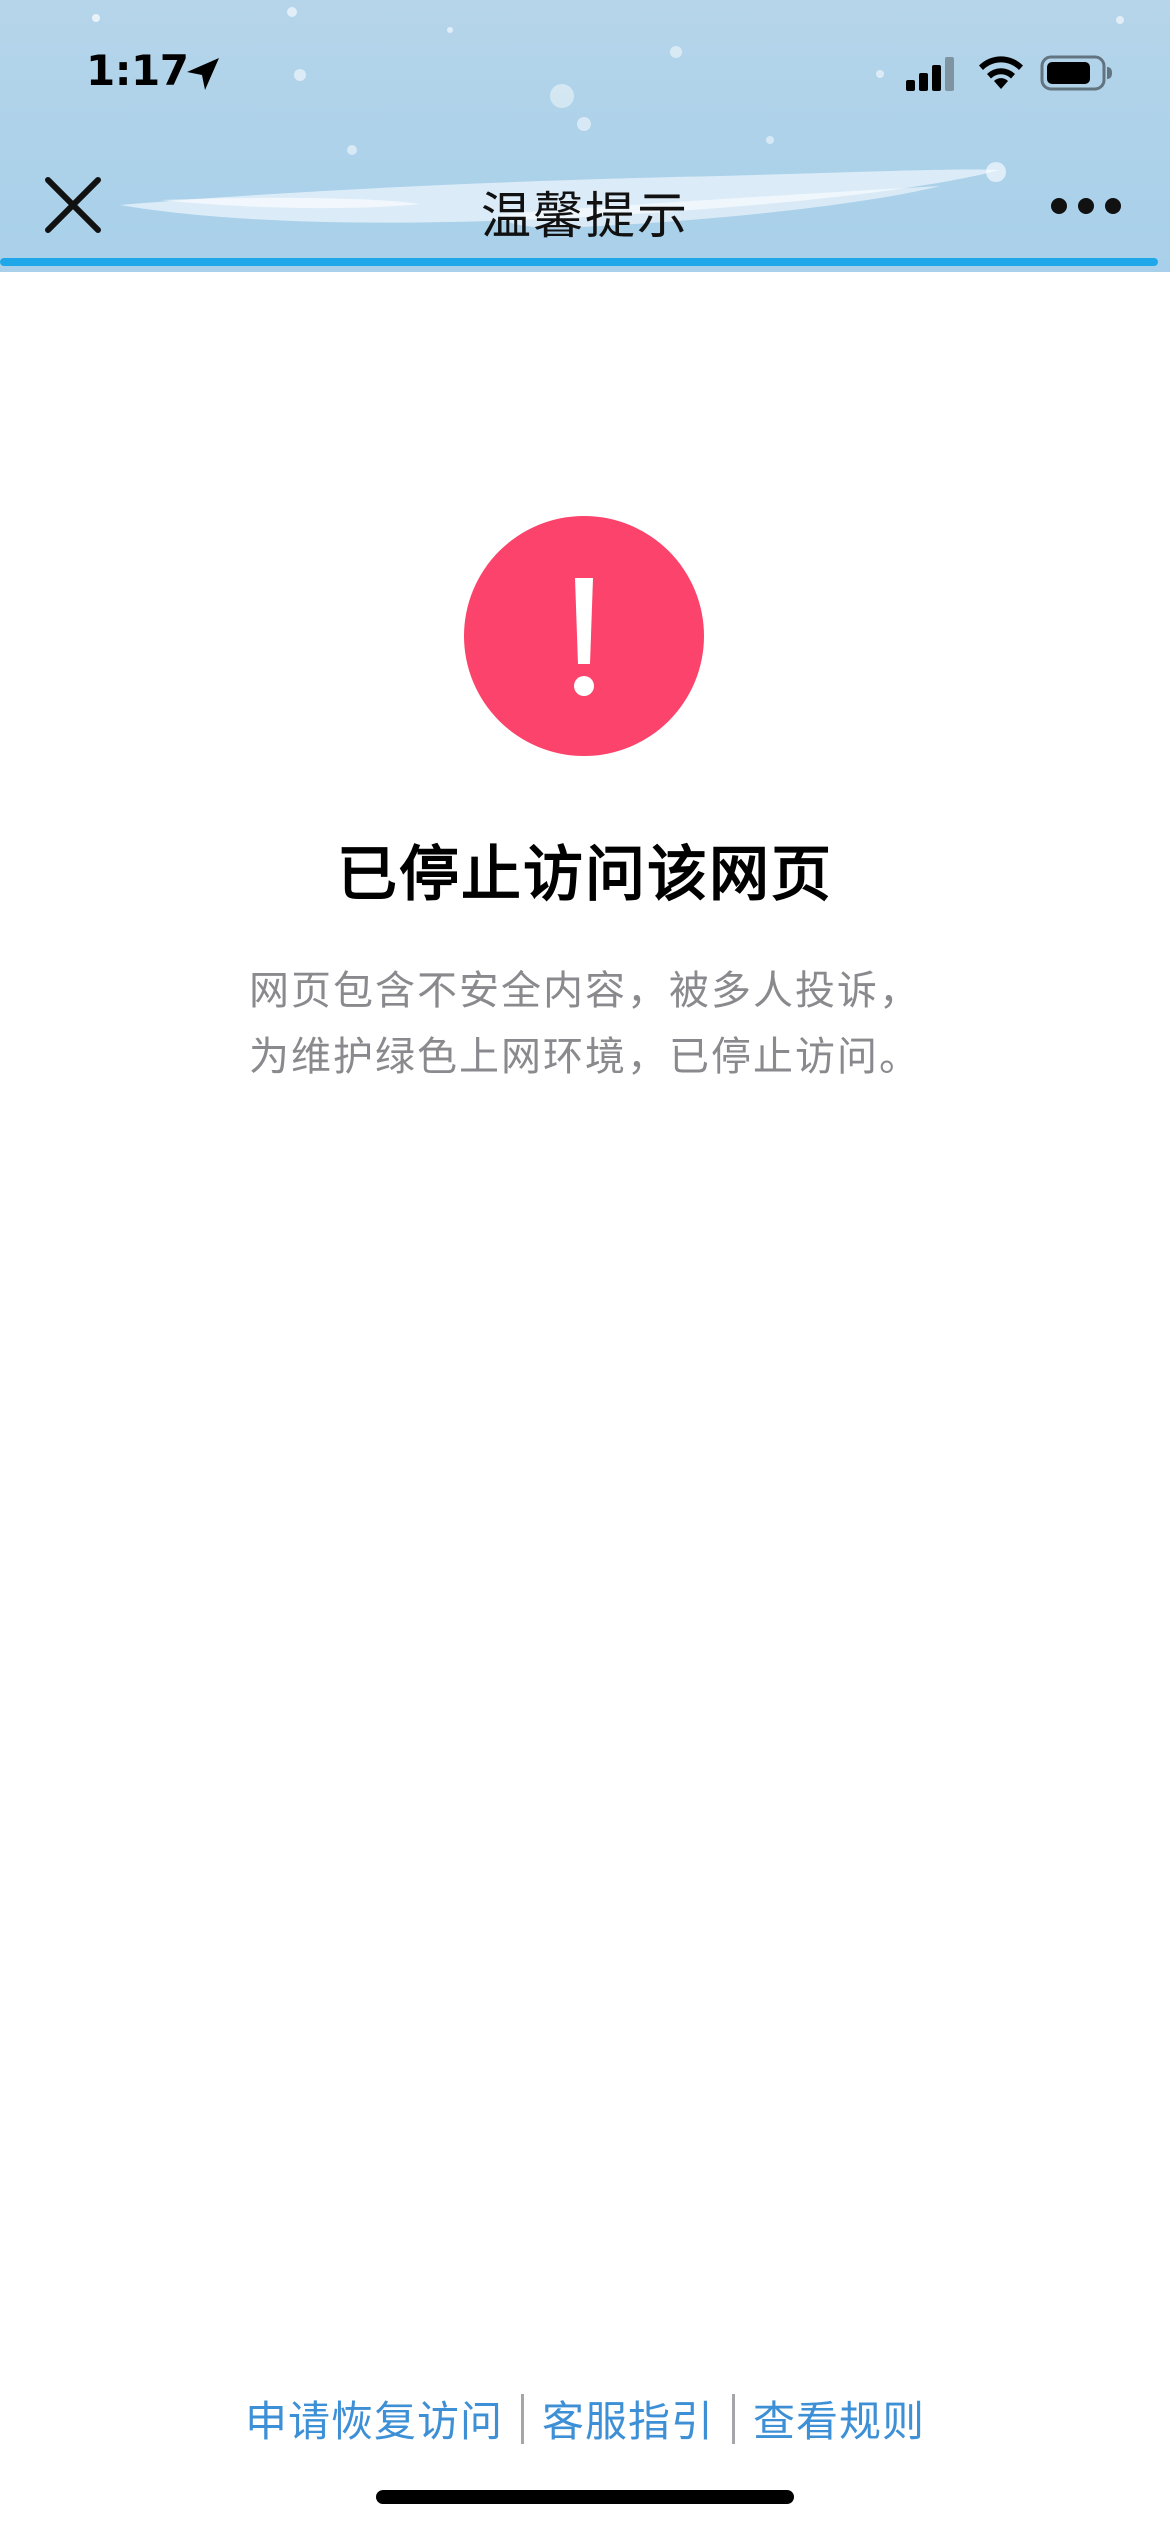 The width and height of the screenshot is (1170, 2532). I want to click on battery-icon, so click(1076, 73).